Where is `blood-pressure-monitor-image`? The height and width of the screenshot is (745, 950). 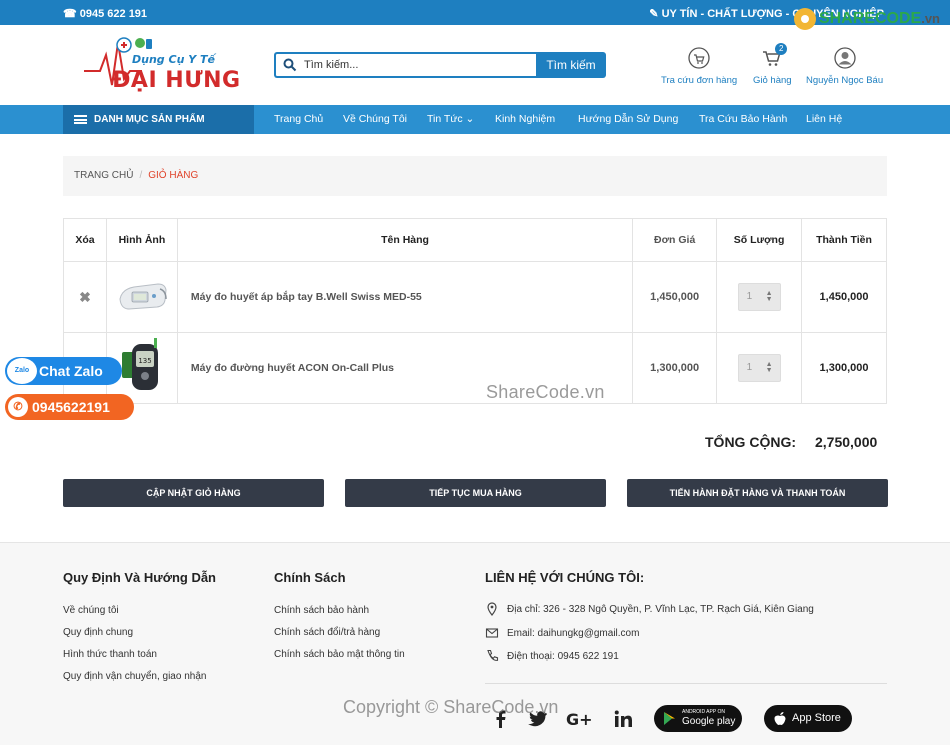
blood-pressure-monitor-image is located at coordinates (142, 296).